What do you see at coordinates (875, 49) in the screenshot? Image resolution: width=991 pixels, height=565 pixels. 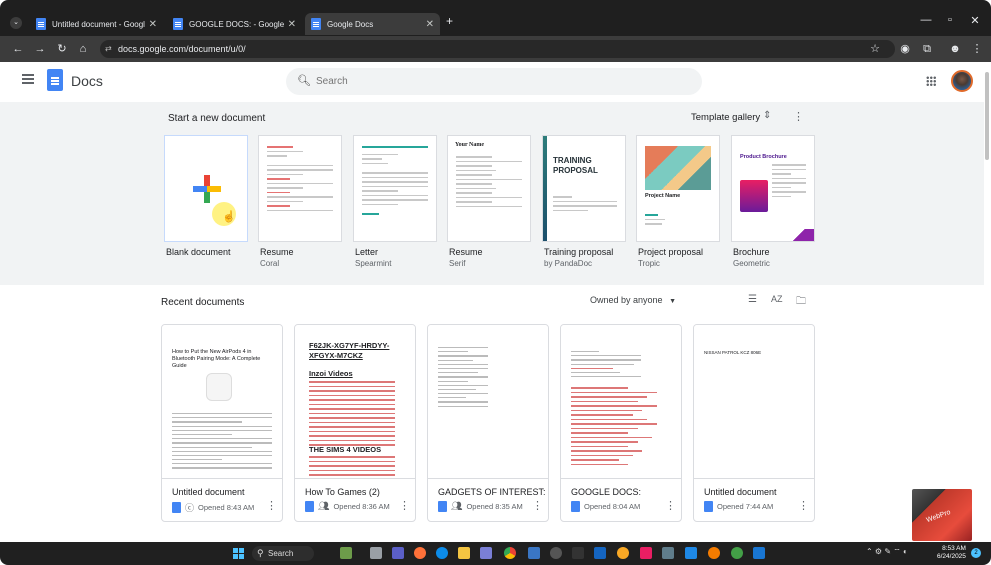 I see `bookmark-star-icon: ☆` at bounding box center [875, 49].